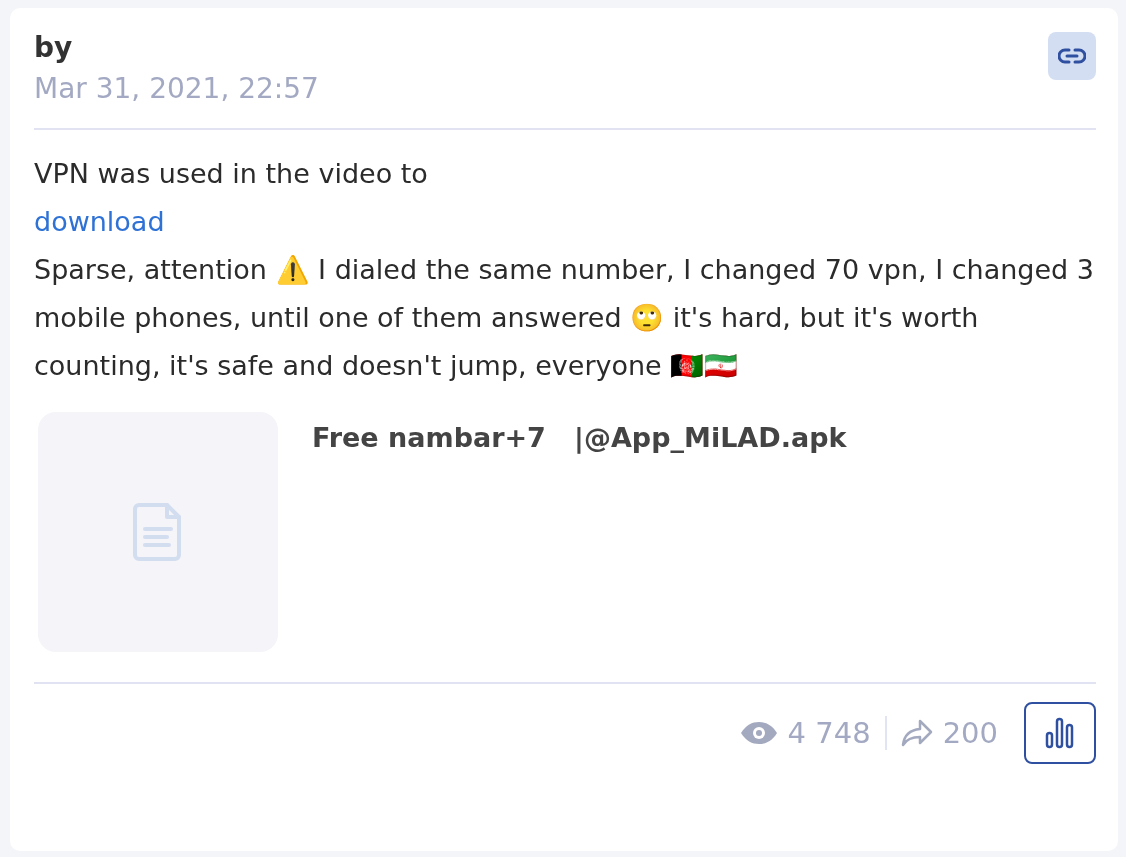 The width and height of the screenshot is (1126, 857). I want to click on file-name: Free nambar+7 |@App_MiLAD.apk, so click(579, 437).